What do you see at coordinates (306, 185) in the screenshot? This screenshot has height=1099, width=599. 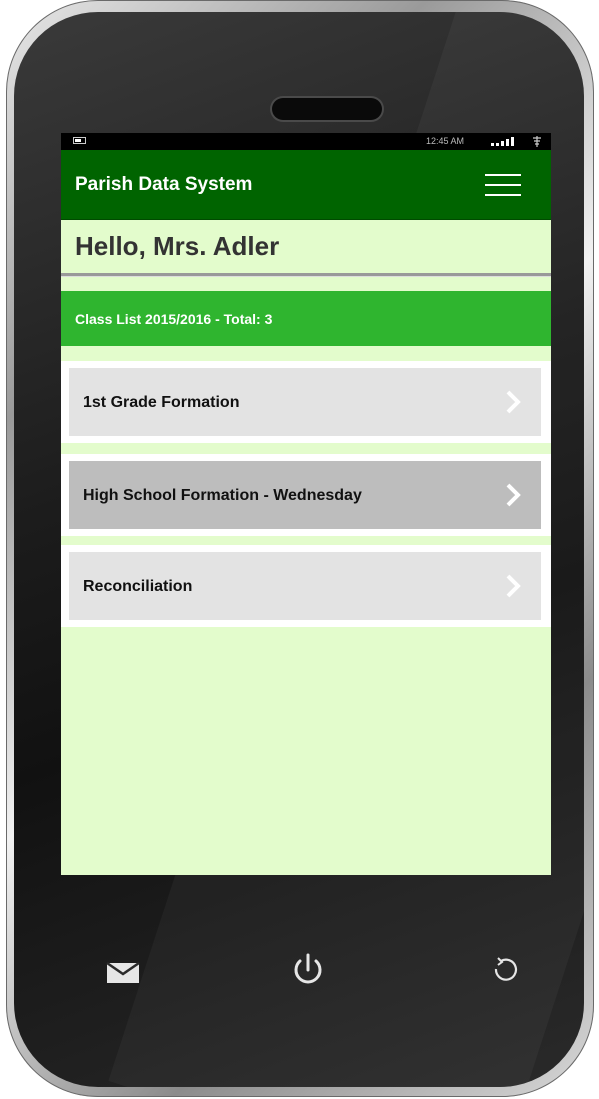 I see `app-header: Parish Data System` at bounding box center [306, 185].